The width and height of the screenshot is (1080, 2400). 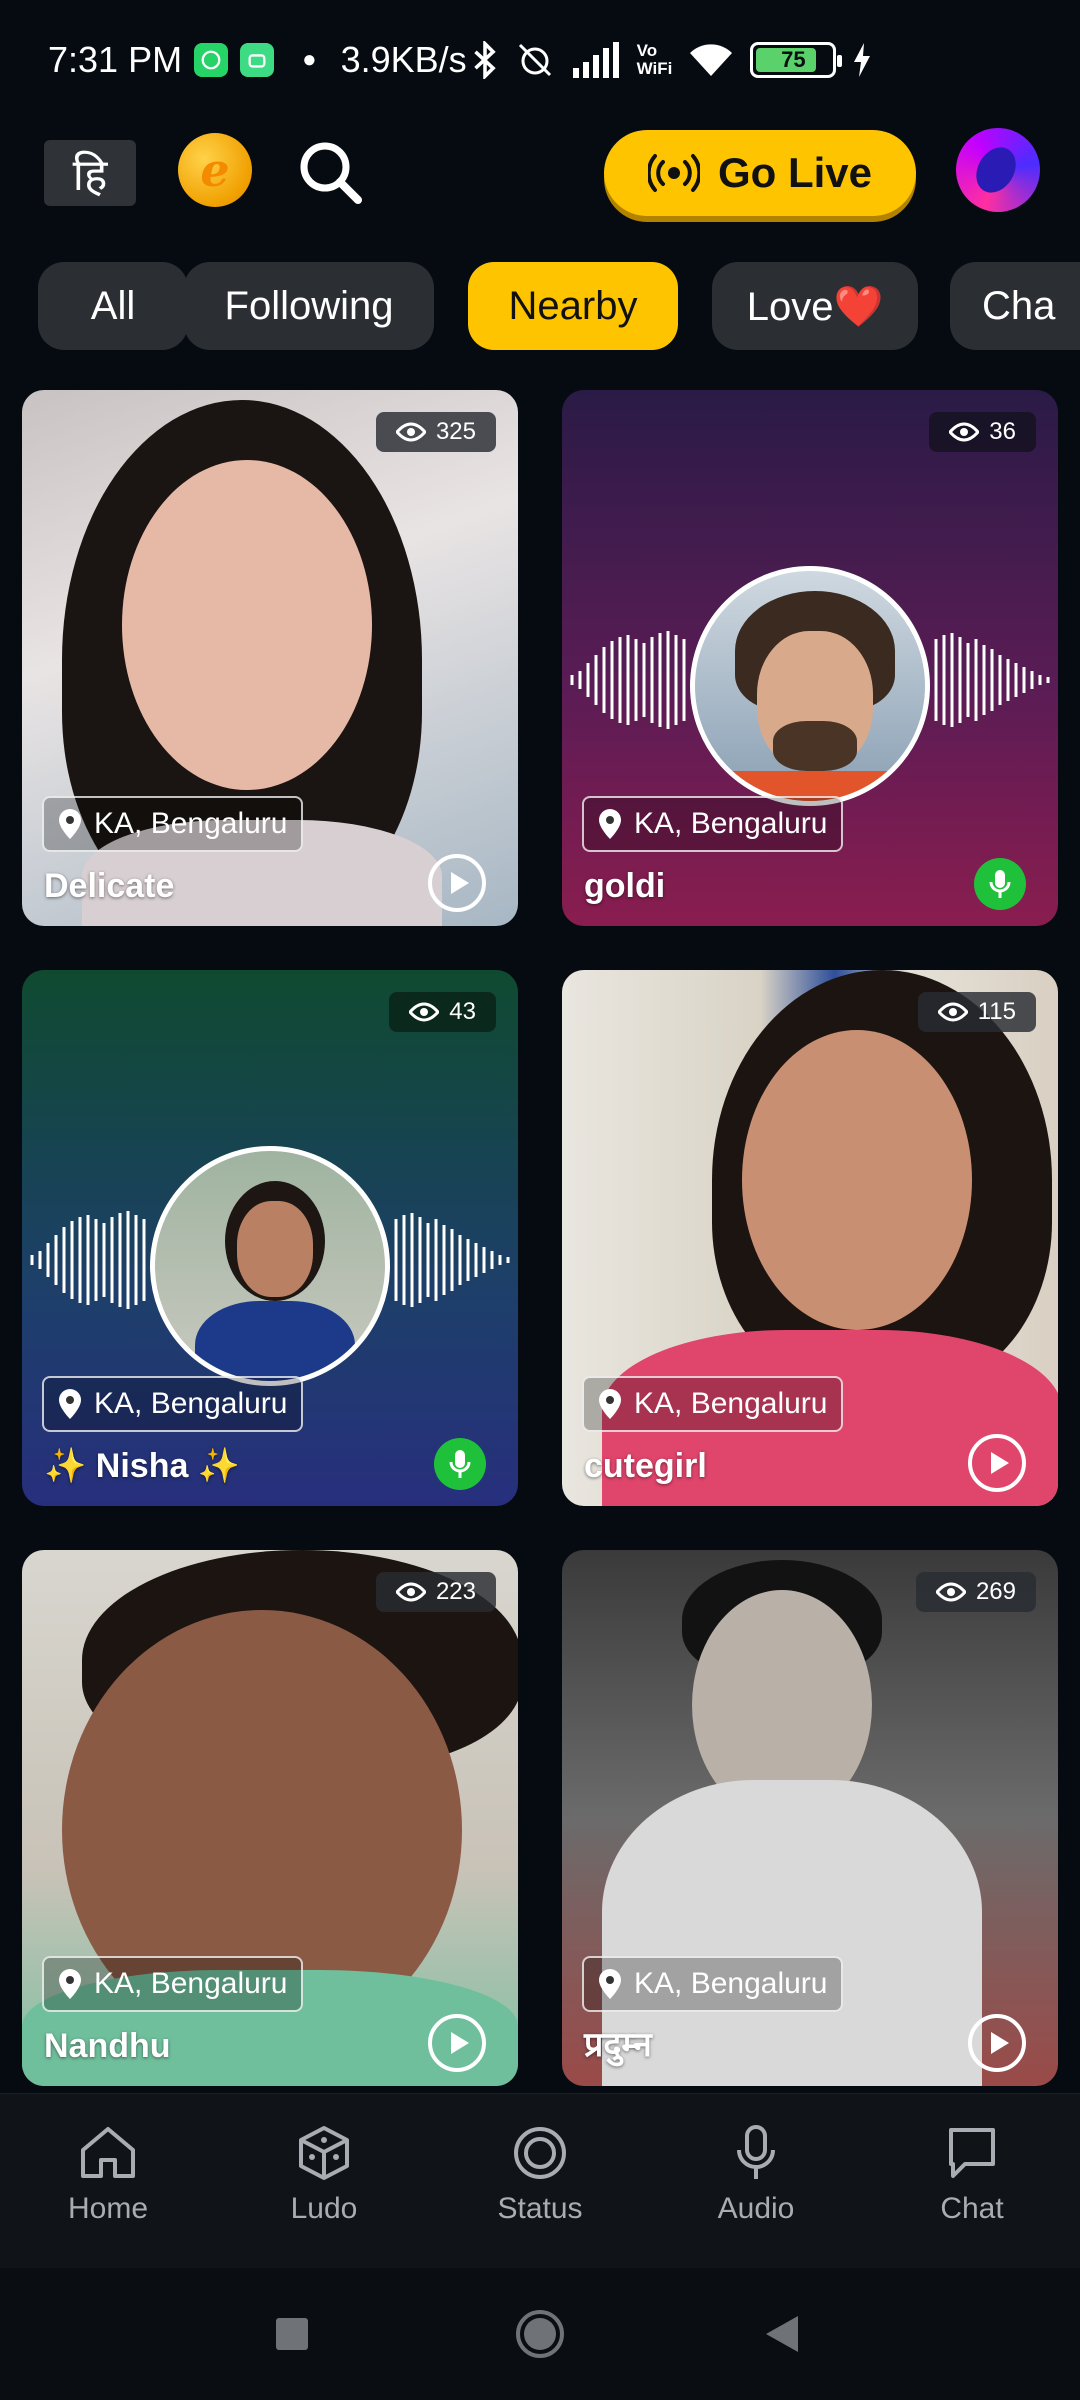 What do you see at coordinates (996, 1011) in the screenshot?
I see `viewer-count-value: 115` at bounding box center [996, 1011].